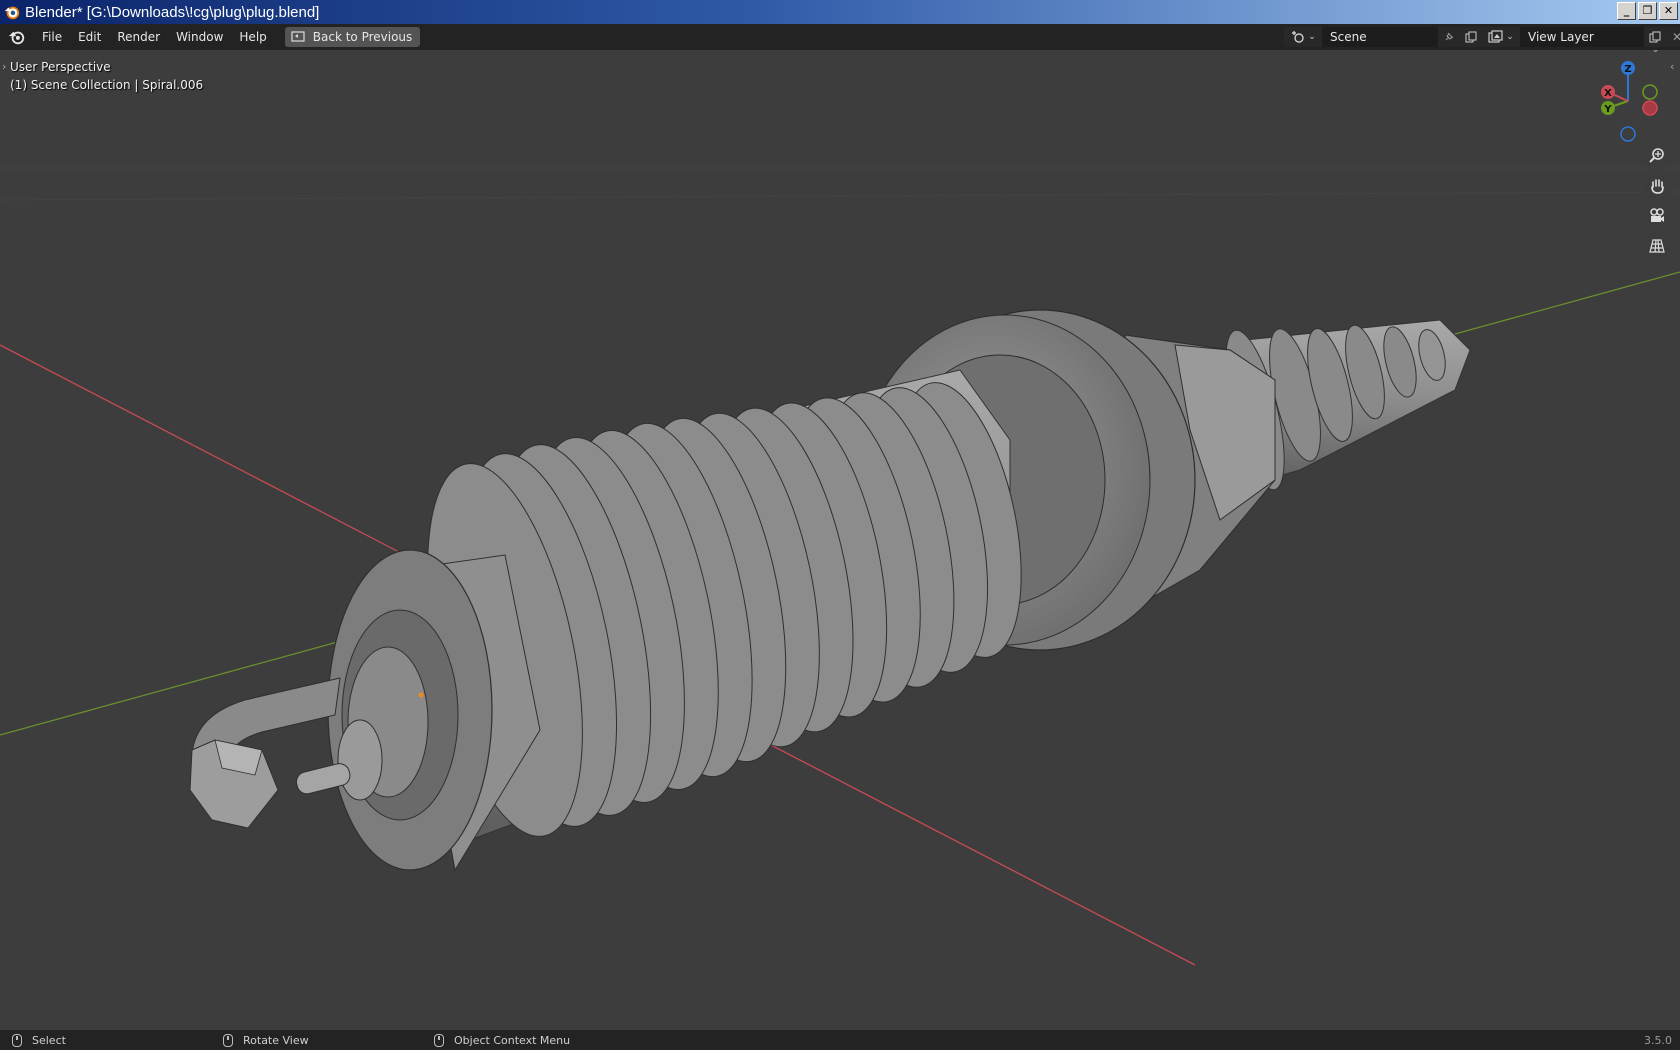  What do you see at coordinates (17, 37) in the screenshot?
I see `blender-logo-icon` at bounding box center [17, 37].